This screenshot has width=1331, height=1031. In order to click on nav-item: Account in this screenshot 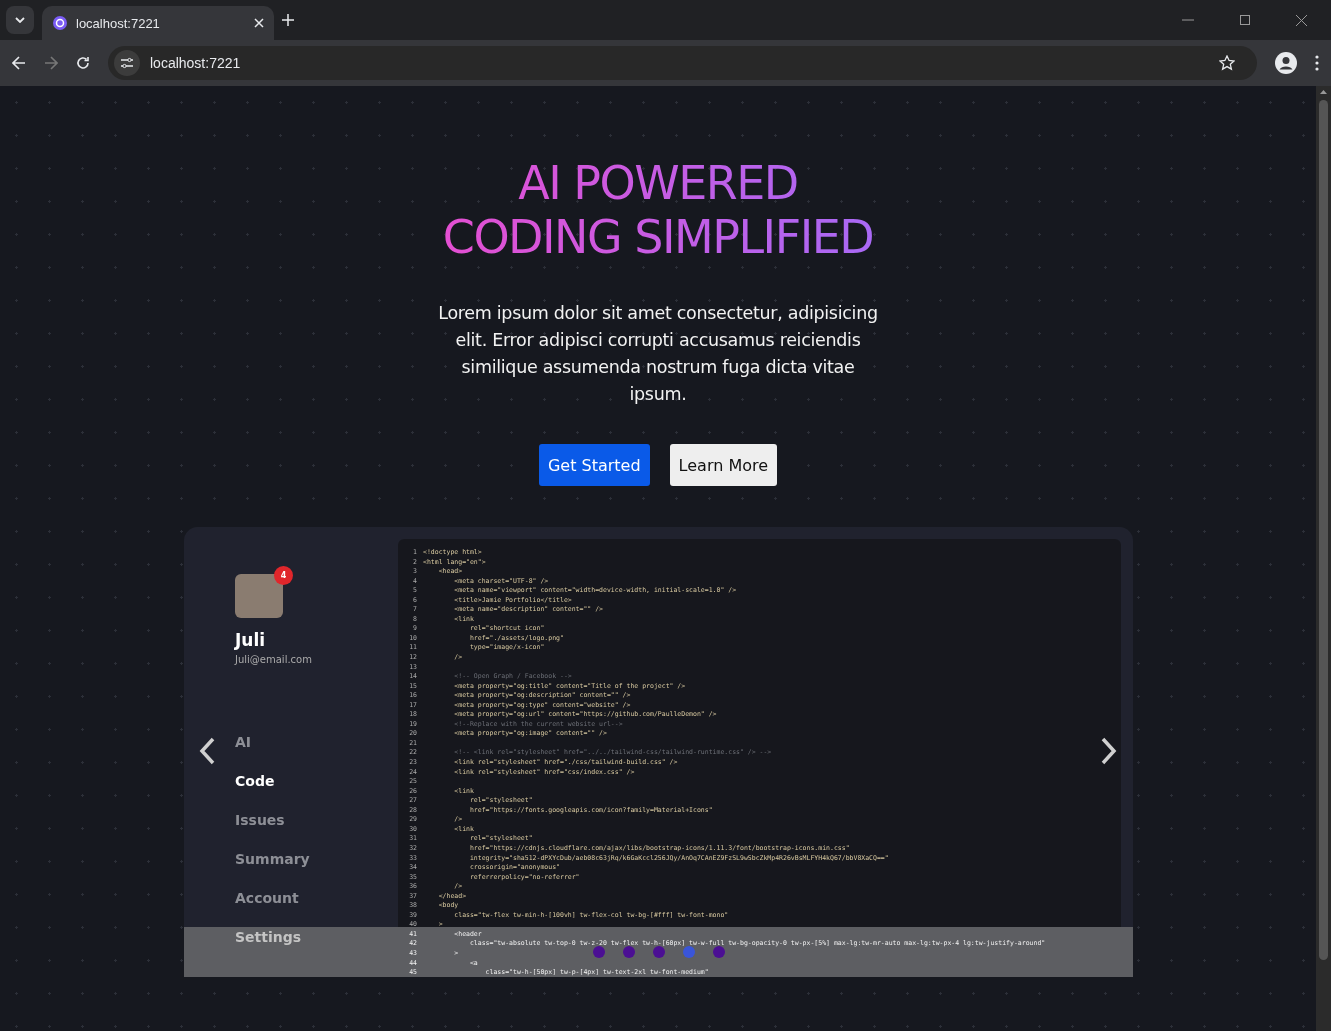, I will do `click(267, 898)`.